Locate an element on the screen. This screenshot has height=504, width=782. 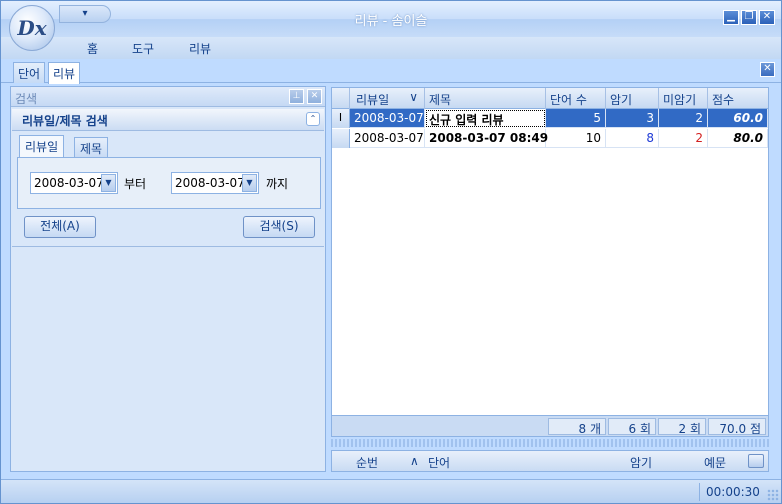
show-all-button: 전체(A) is located at coordinates (60, 227).